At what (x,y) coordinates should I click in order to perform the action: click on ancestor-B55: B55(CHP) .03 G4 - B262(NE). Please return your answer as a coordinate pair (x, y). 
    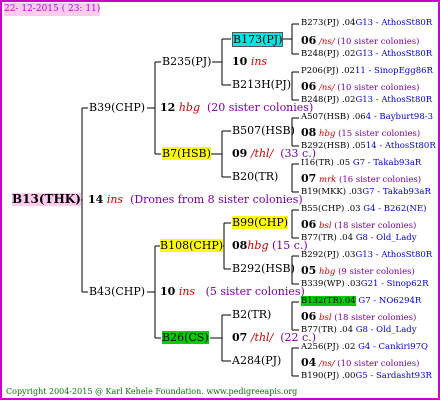
    Looking at the image, I should click on (364, 209).